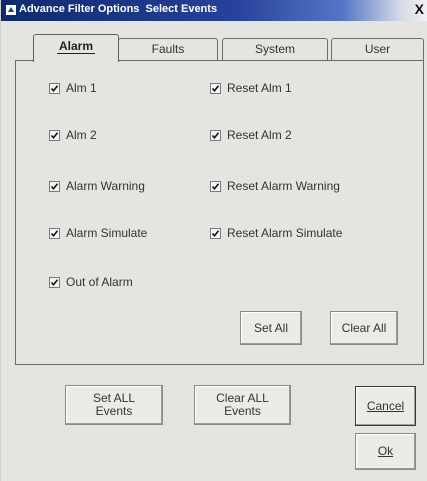 The image size is (427, 481). Describe the element at coordinates (99, 282) in the screenshot. I see `checkbox-label: Out of Alarm` at that location.